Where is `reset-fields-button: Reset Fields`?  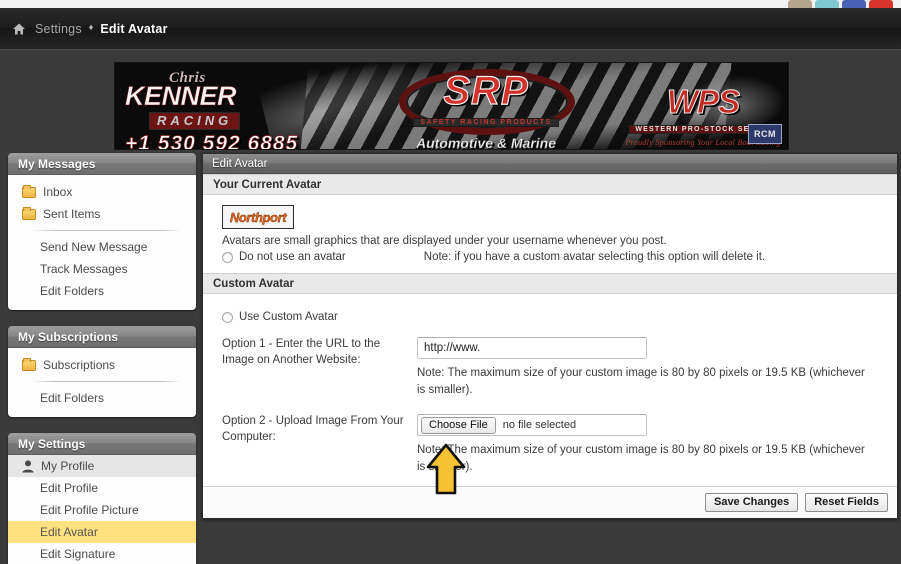
reset-fields-button: Reset Fields is located at coordinates (846, 502).